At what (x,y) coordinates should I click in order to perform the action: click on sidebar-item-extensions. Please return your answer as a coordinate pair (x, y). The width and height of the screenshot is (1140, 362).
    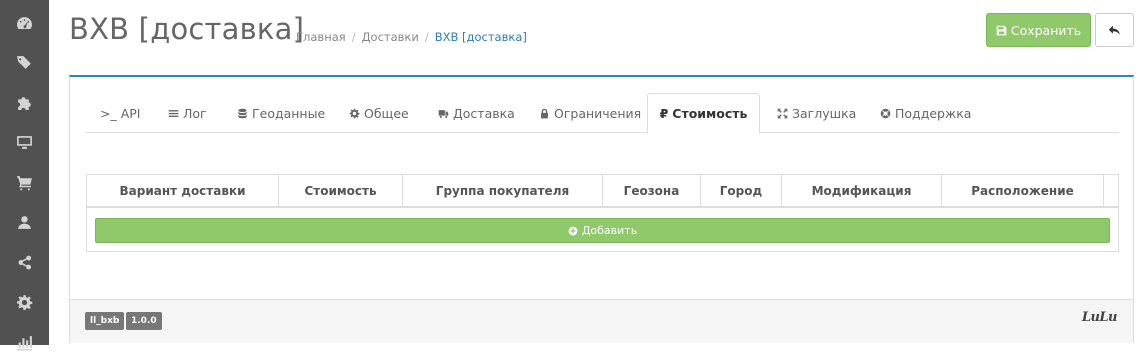
    Looking at the image, I should click on (24, 102).